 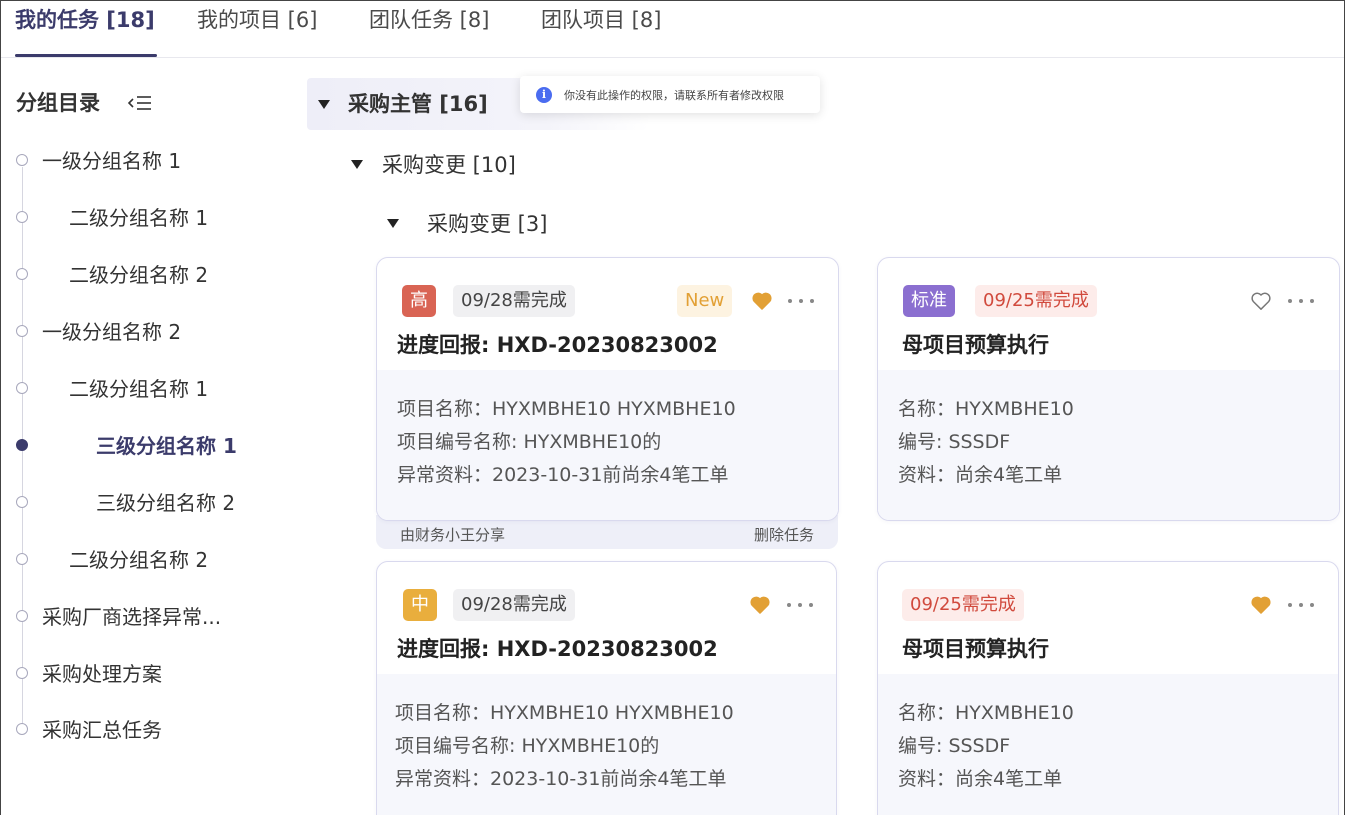 What do you see at coordinates (601, 20) in the screenshot?
I see `tab-team-projects: 团队项目 [8]` at bounding box center [601, 20].